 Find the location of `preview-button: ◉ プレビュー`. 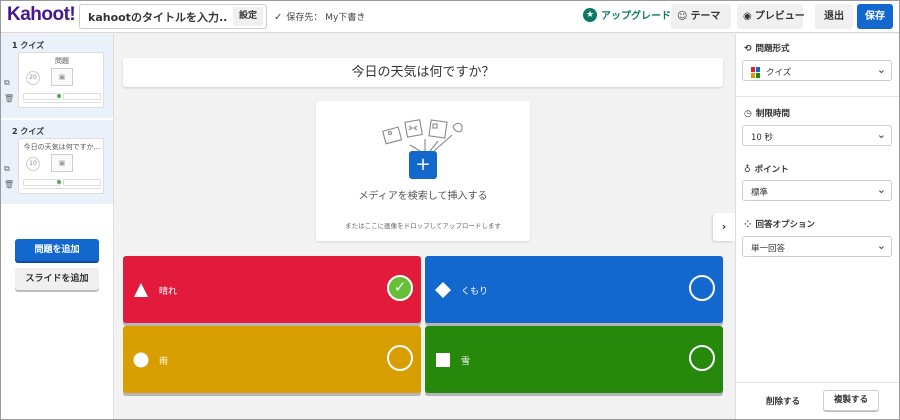

preview-button: ◉ プレビュー is located at coordinates (771, 16).